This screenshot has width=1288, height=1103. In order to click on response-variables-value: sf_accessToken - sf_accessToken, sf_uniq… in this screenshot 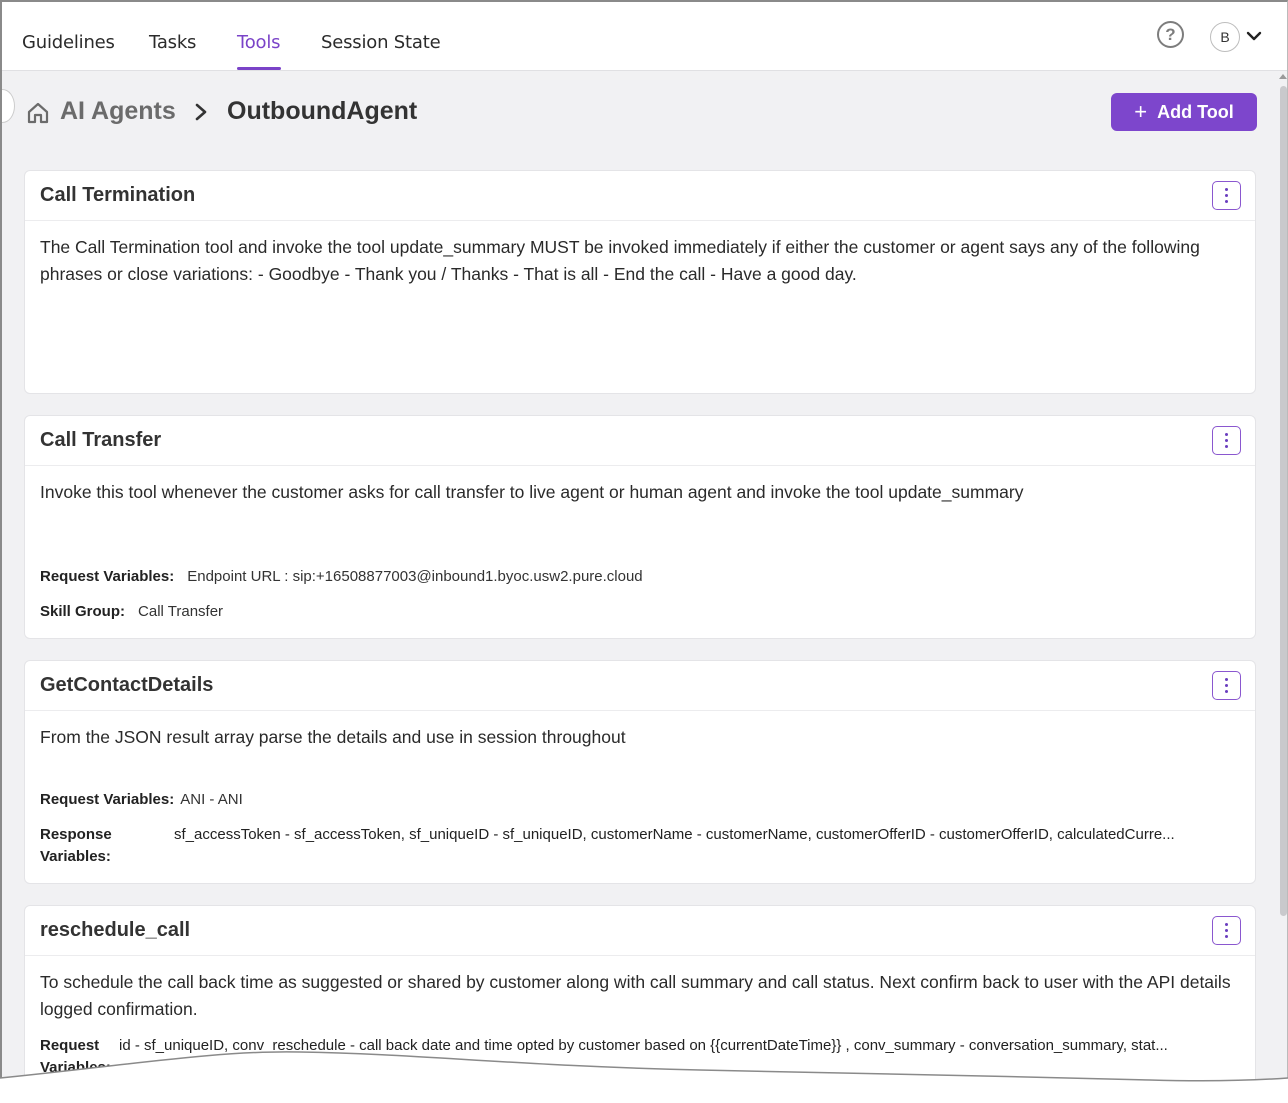, I will do `click(674, 834)`.